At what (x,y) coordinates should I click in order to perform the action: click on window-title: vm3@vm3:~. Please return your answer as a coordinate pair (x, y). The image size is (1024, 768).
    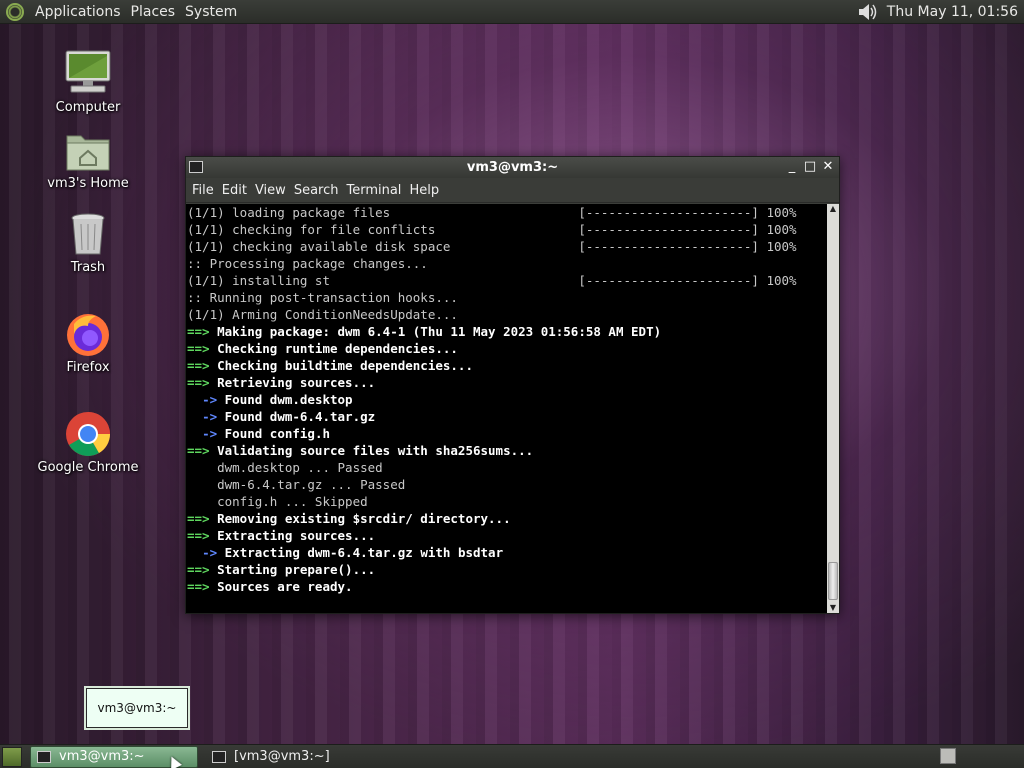
    Looking at the image, I should click on (512, 167).